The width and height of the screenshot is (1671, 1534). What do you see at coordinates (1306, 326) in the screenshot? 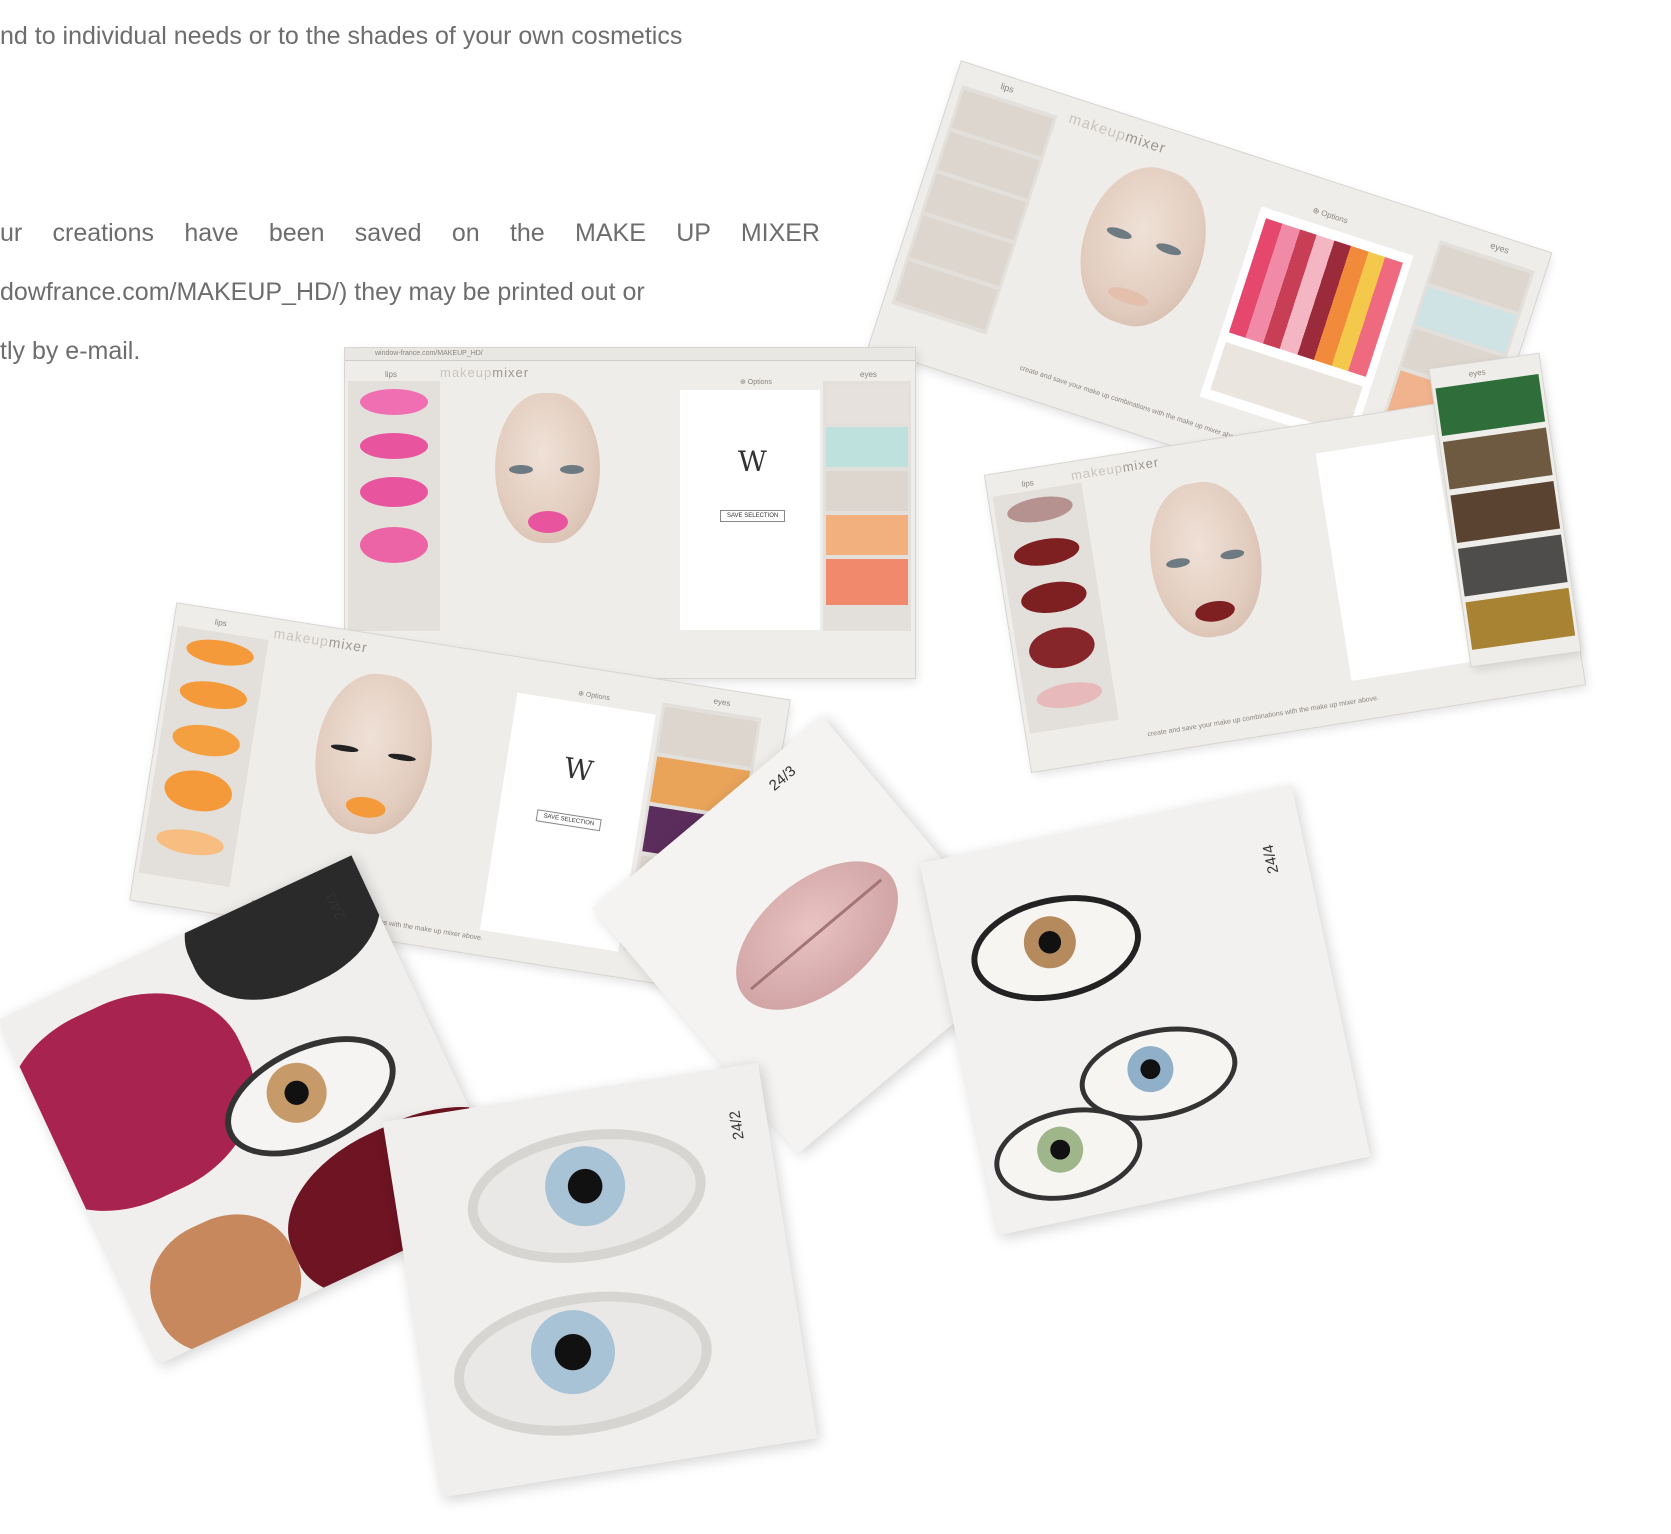
I see `color-palette-panel` at bounding box center [1306, 326].